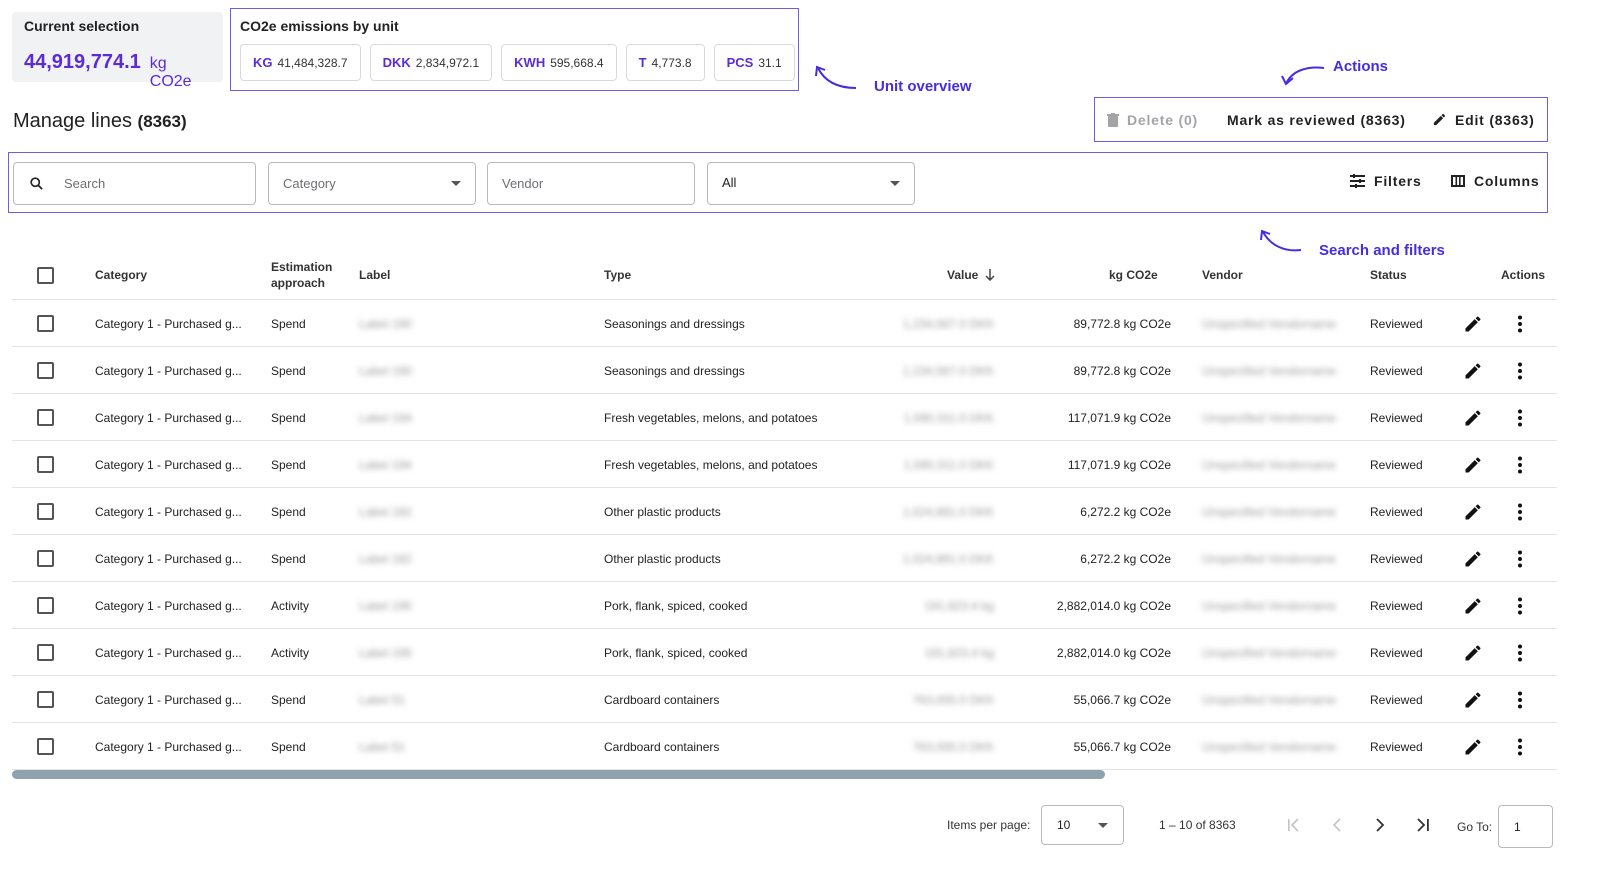 The height and width of the screenshot is (894, 1599). Describe the element at coordinates (301, 275) in the screenshot. I see `col-header-estimation: Estimation approach` at that location.